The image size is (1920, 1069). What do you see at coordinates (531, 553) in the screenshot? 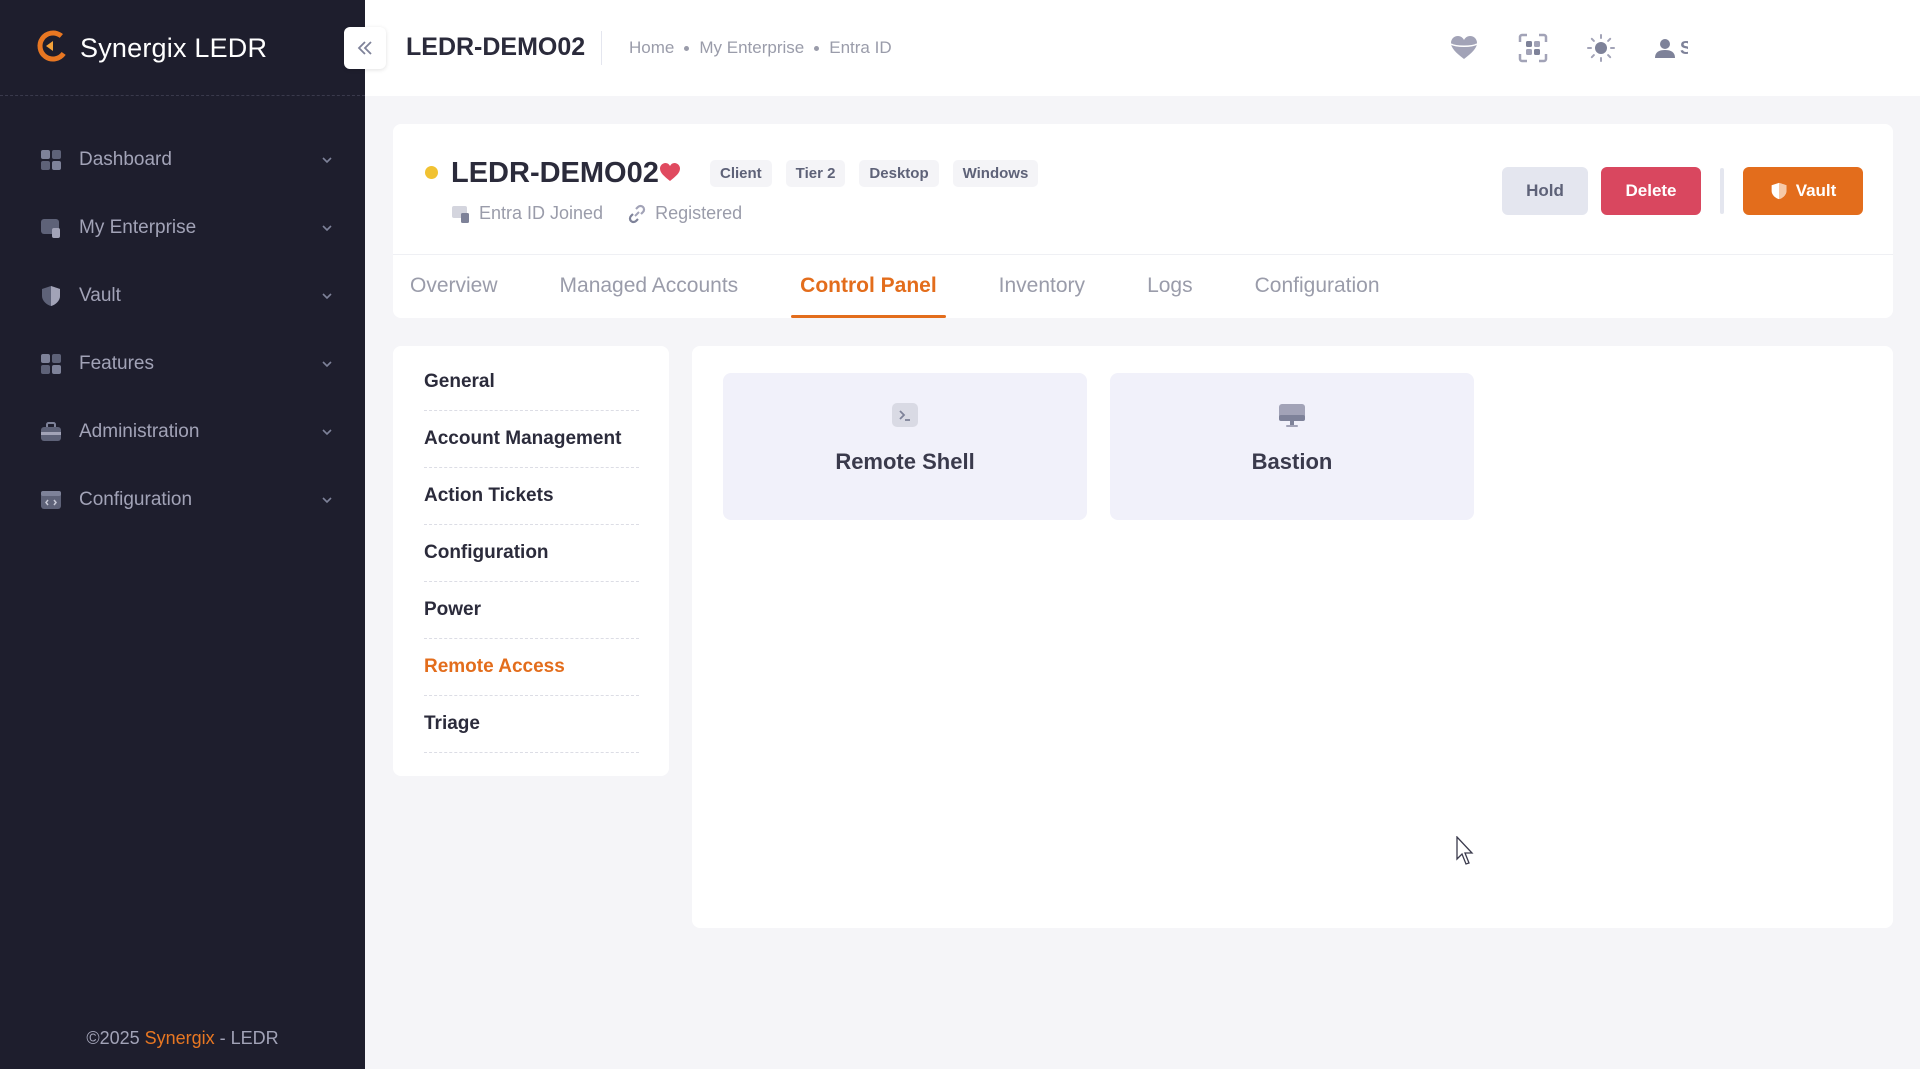
I see `menu-item-configuration: Configuration` at bounding box center [531, 553].